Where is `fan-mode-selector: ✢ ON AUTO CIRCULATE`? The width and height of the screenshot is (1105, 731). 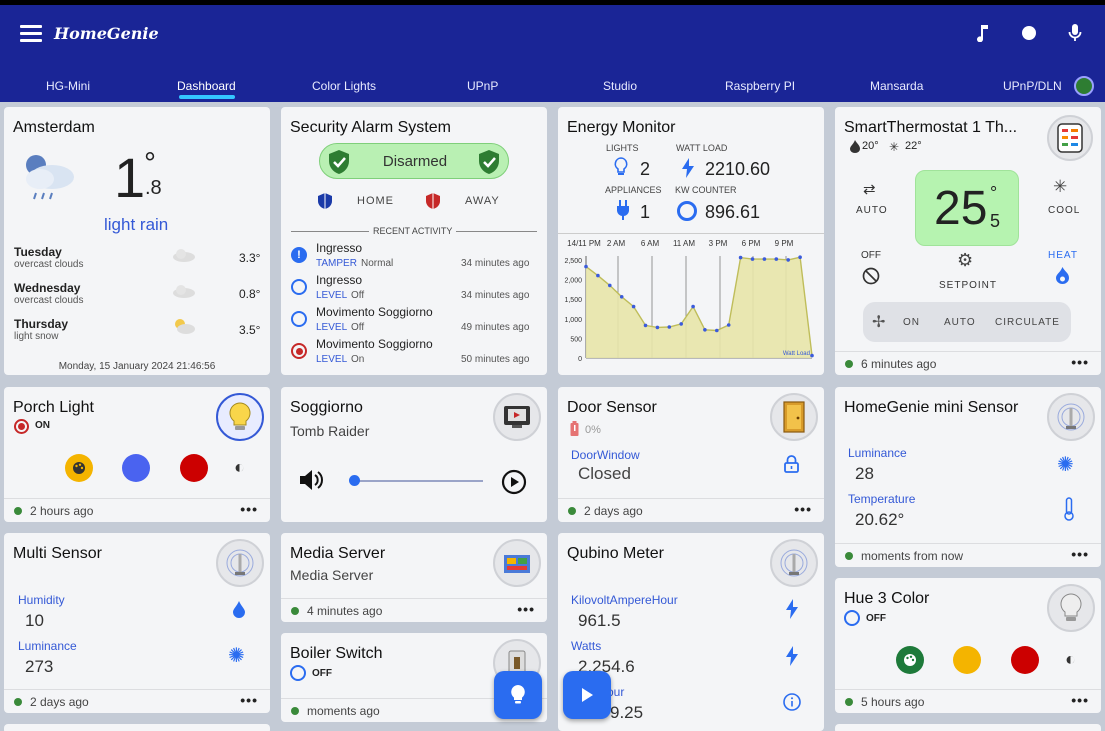 fan-mode-selector: ✢ ON AUTO CIRCULATE is located at coordinates (967, 322).